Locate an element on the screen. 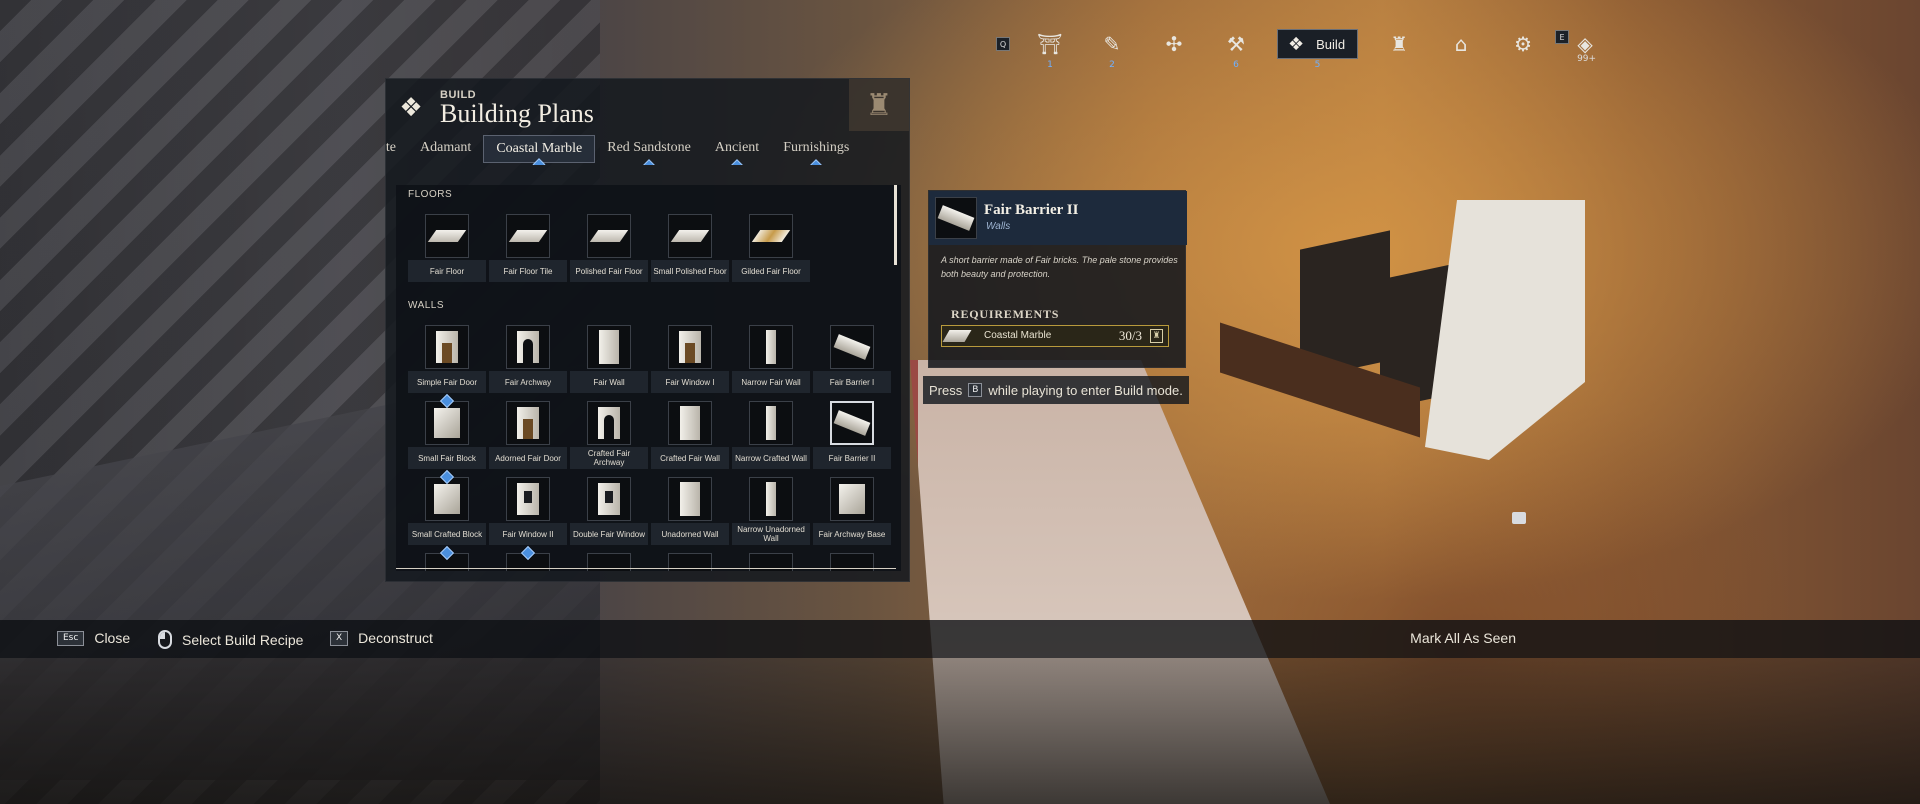 This screenshot has width=1920, height=804. castle-hud-button: ♜ is located at coordinates (1399, 44).